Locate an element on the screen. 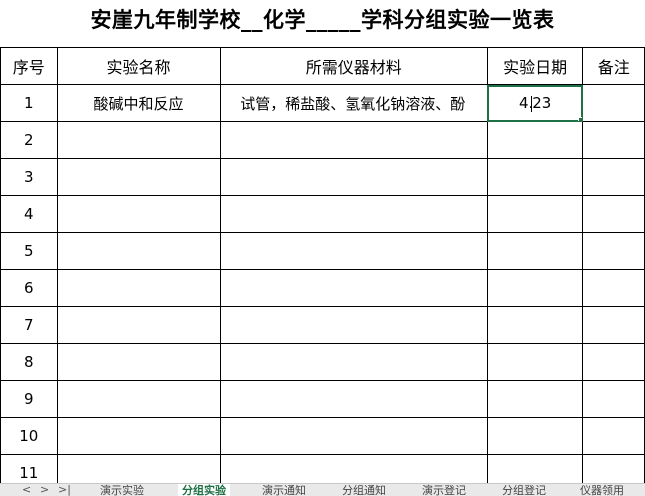  sheet-tab: 演示实验 is located at coordinates (122, 490).